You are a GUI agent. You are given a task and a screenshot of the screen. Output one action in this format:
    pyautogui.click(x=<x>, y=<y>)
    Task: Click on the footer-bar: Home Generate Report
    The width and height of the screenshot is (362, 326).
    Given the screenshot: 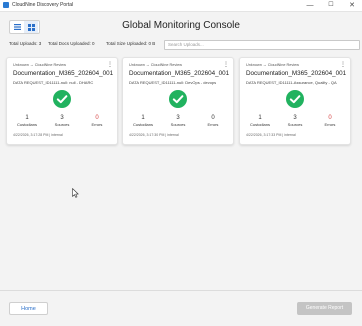 What is the action you would take?
    pyautogui.click(x=181, y=308)
    